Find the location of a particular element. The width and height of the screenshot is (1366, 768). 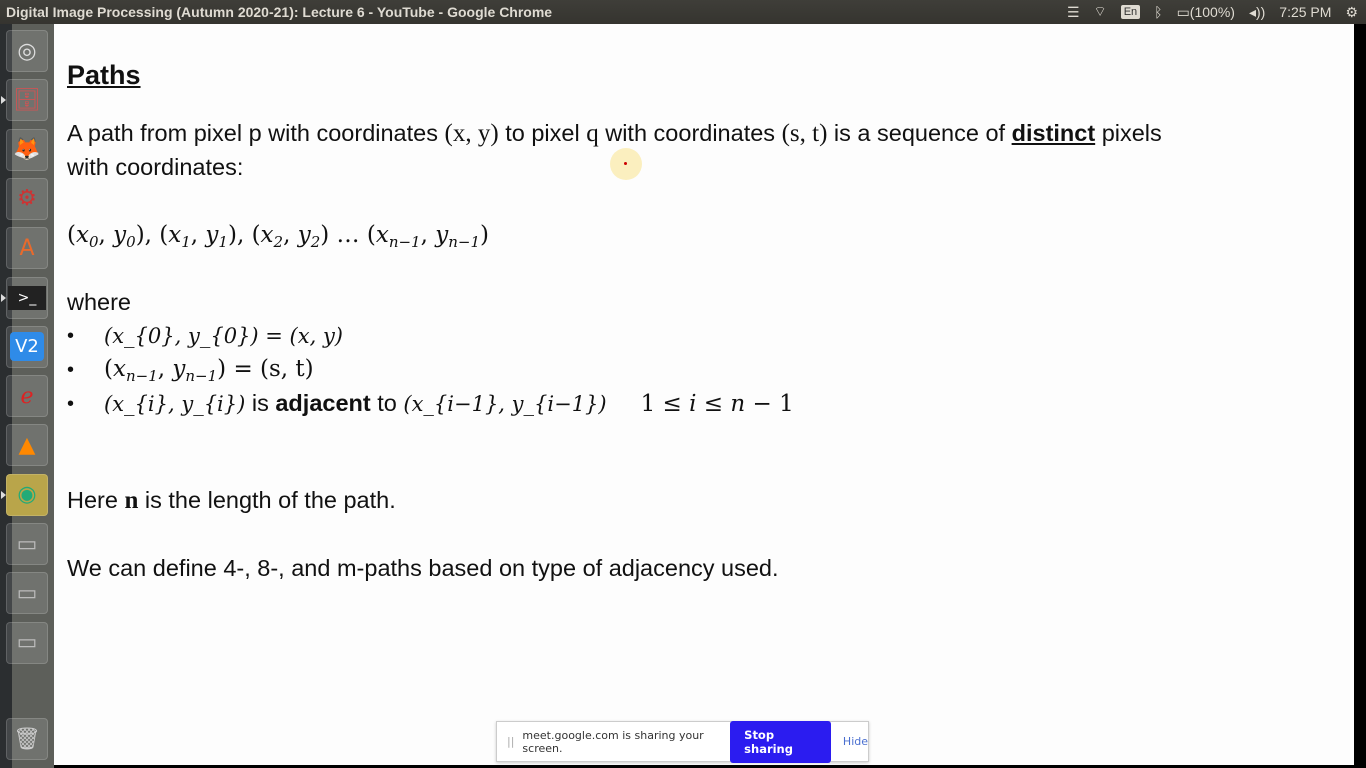

launcher-software-center: A is located at coordinates (27, 248).